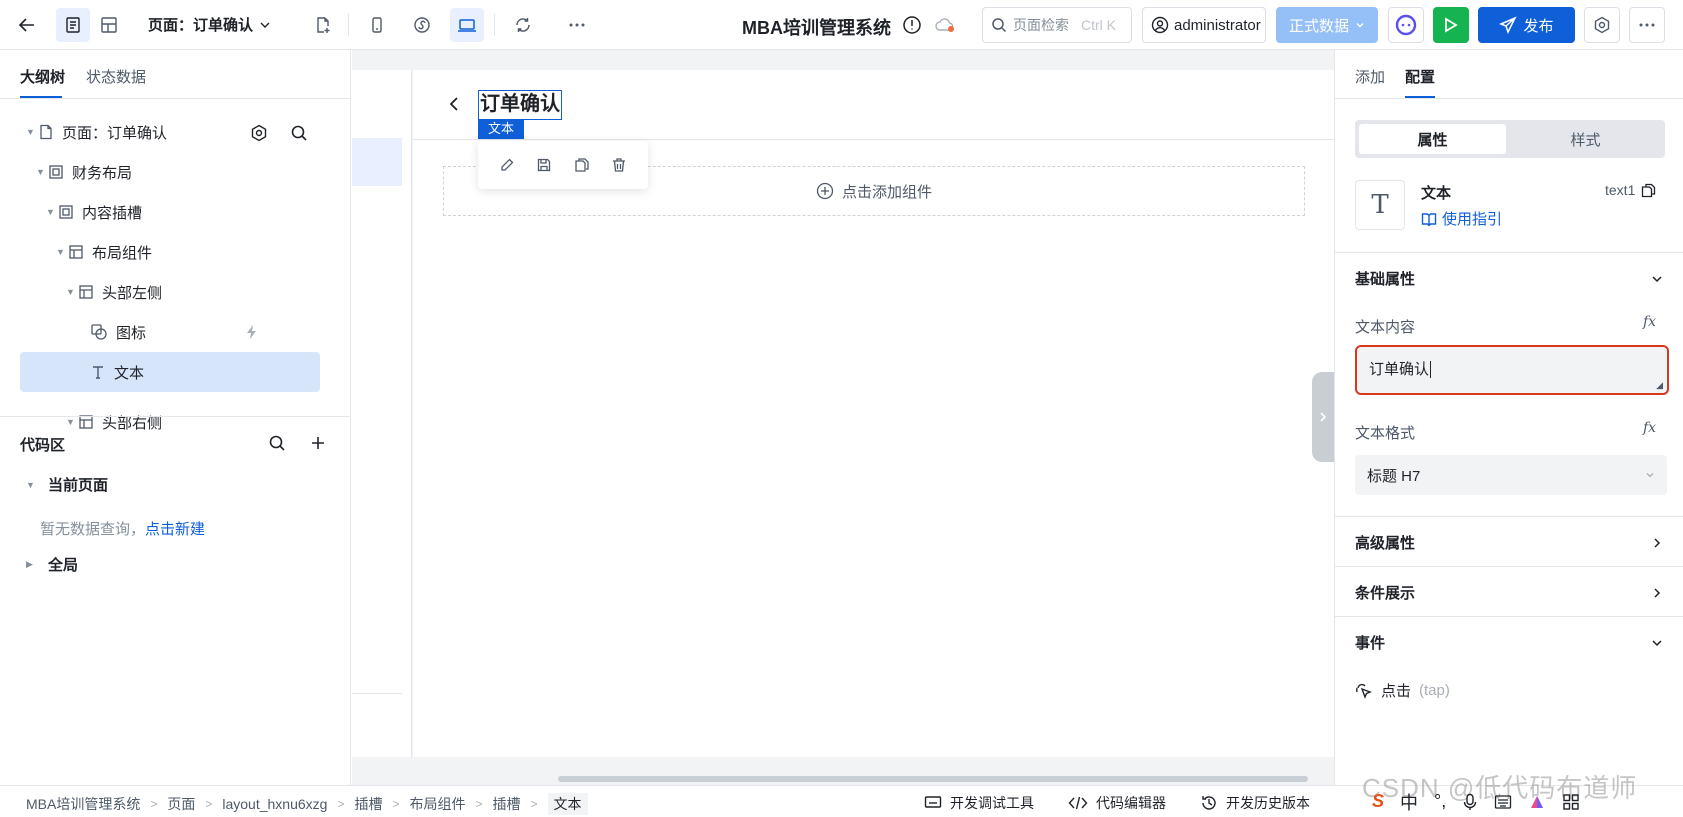 The width and height of the screenshot is (1683, 817). I want to click on tree-item-header-right: ▼ 头部右侧, so click(170, 418).